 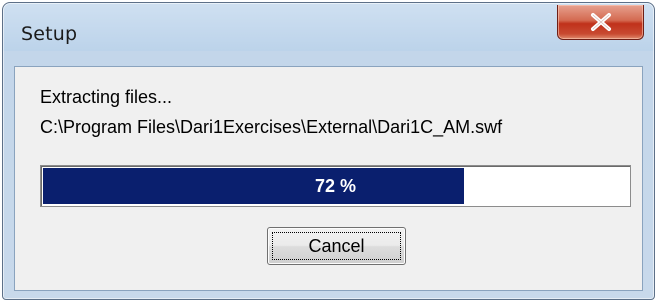 What do you see at coordinates (49, 34) in the screenshot?
I see `window-title: Setup` at bounding box center [49, 34].